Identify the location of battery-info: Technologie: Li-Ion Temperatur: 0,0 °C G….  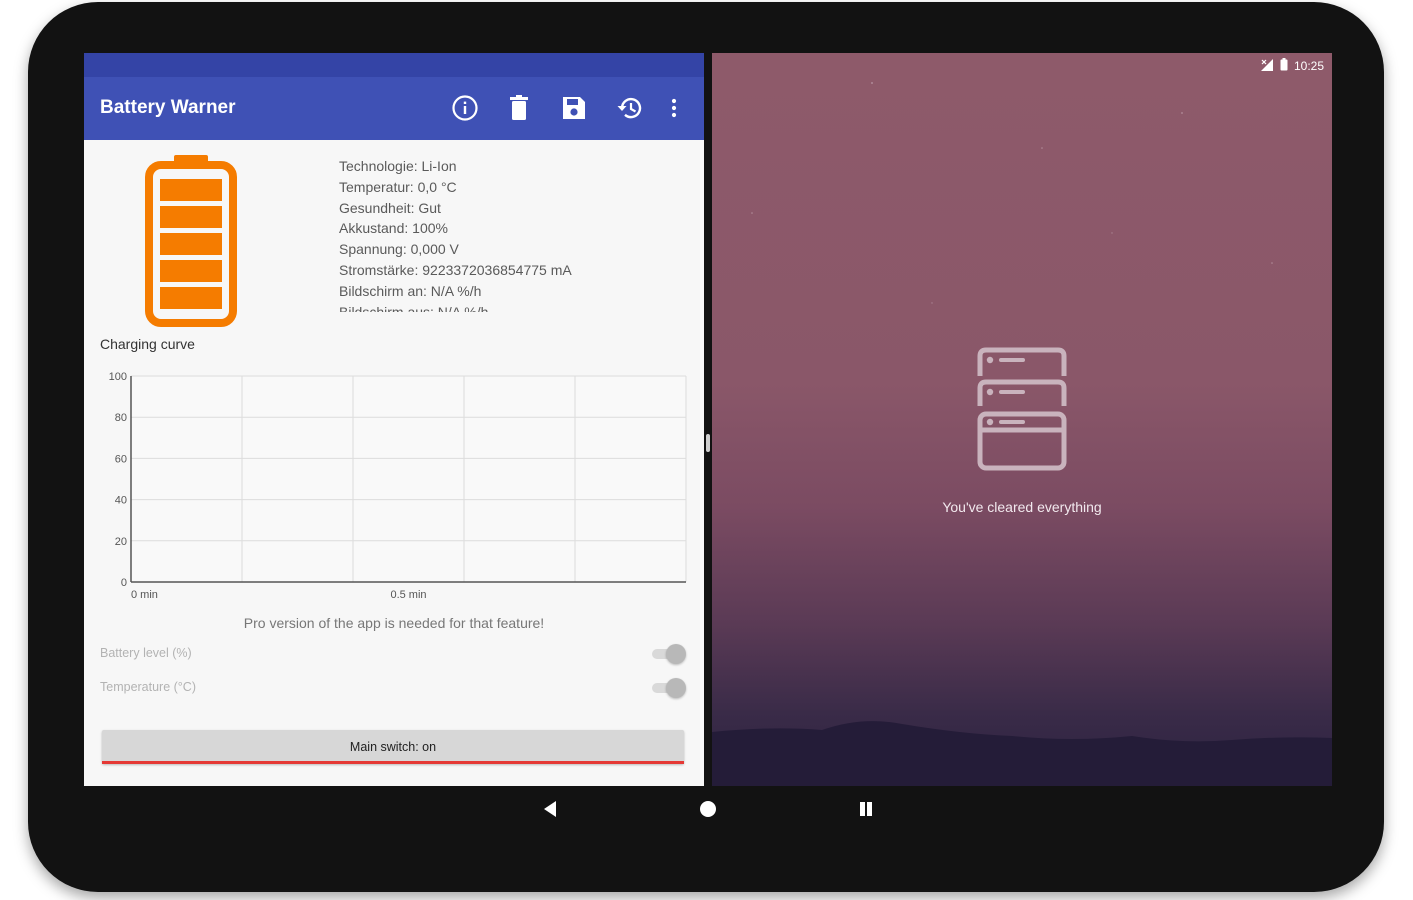
(514, 234).